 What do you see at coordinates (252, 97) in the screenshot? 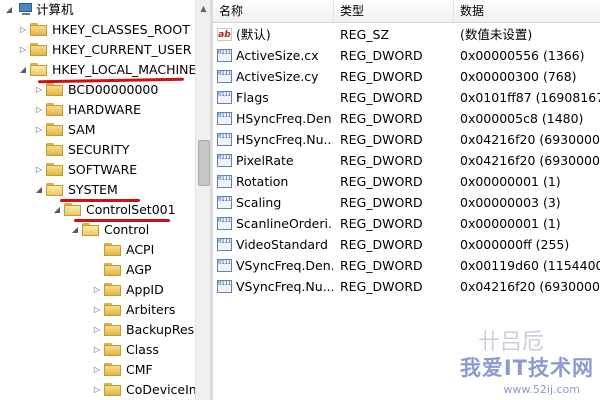
I see `value-name: Flags` at bounding box center [252, 97].